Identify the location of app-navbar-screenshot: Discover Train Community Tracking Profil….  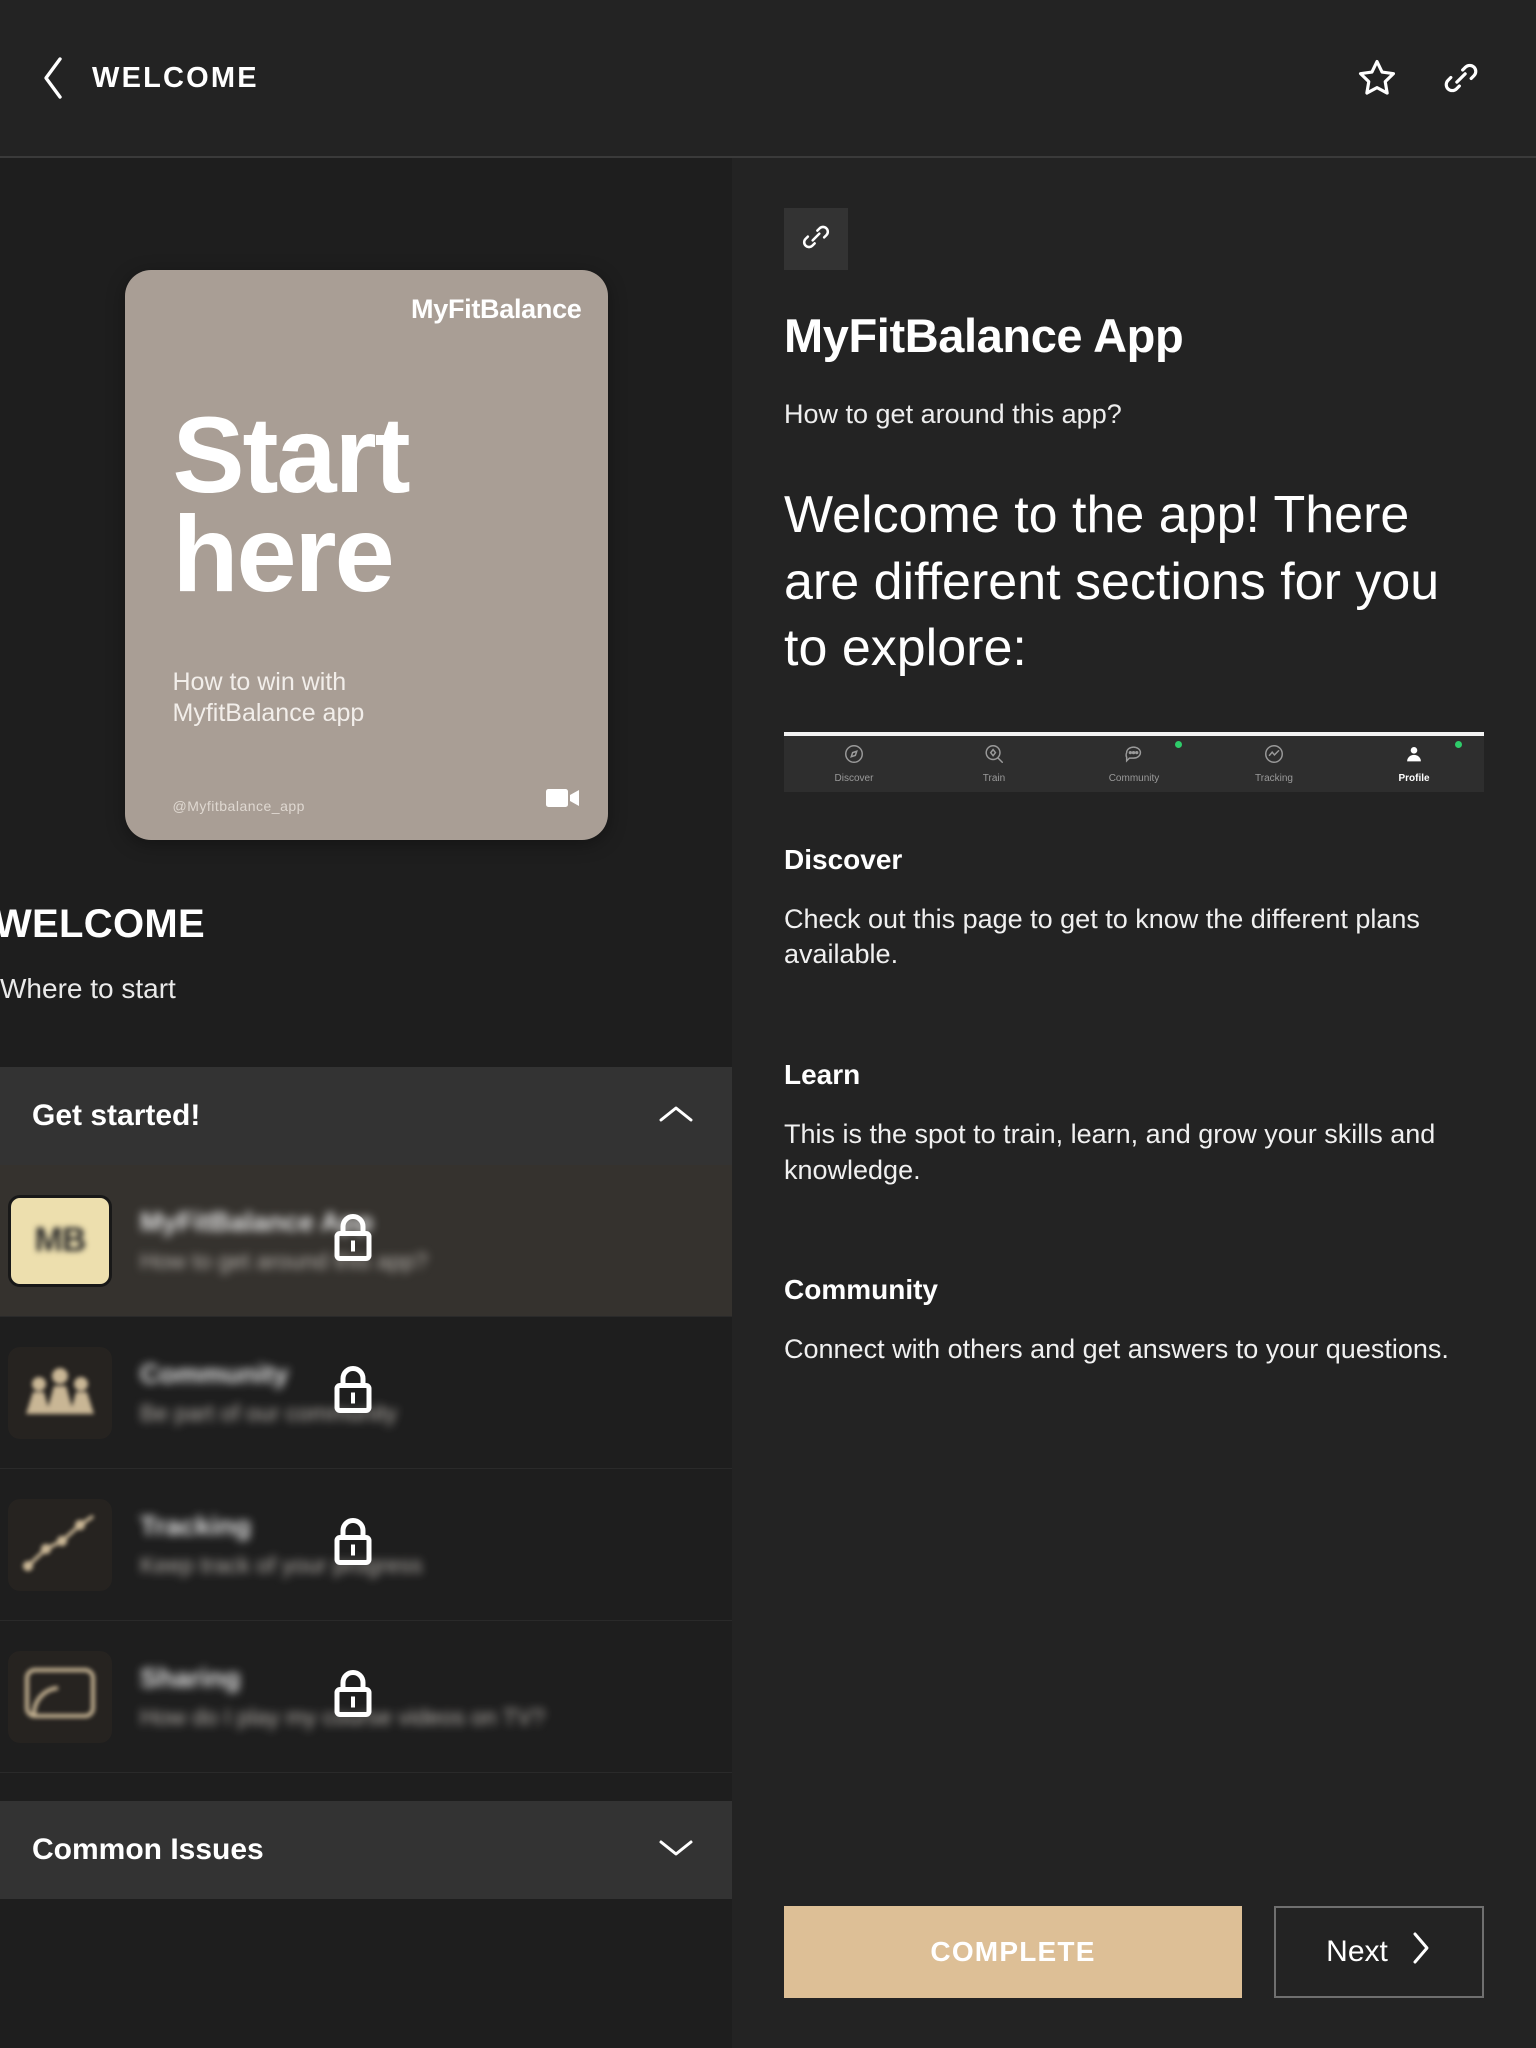
(1134, 761).